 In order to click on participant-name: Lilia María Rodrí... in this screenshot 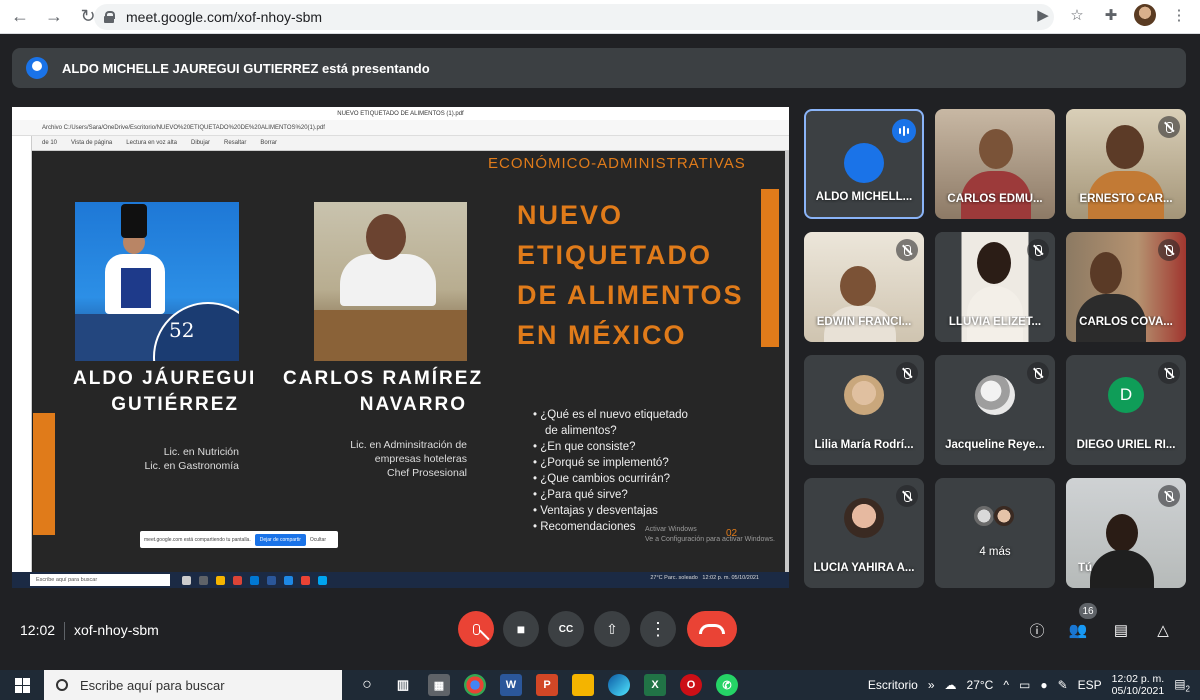, I will do `click(864, 445)`.